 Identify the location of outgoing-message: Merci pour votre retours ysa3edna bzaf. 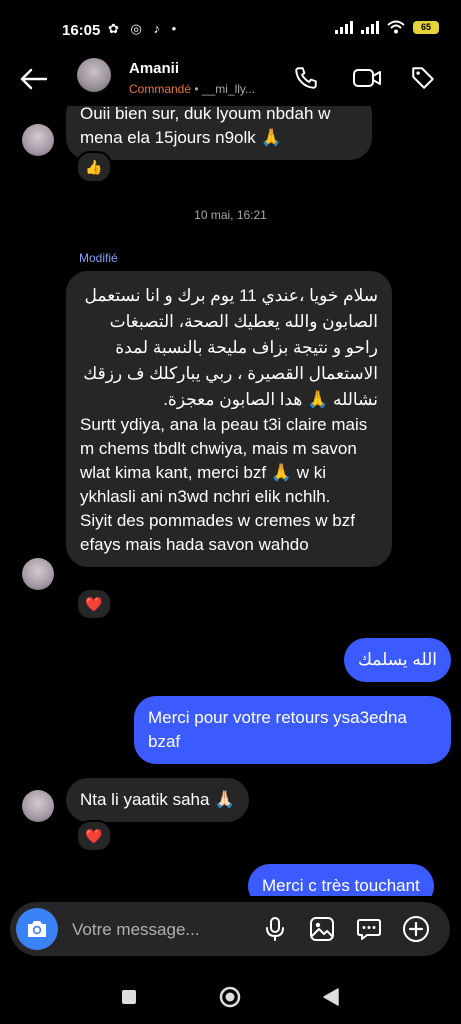
(292, 730).